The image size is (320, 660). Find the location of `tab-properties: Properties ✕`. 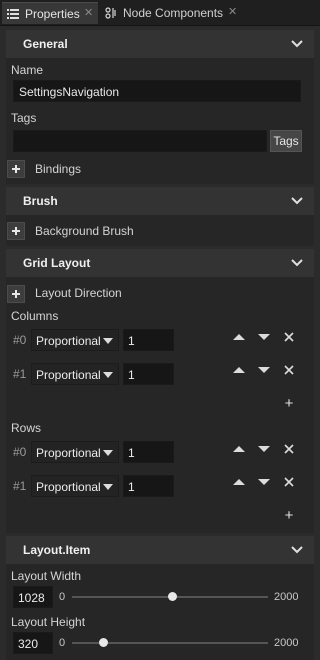

tab-properties: Properties ✕ is located at coordinates (50, 13).